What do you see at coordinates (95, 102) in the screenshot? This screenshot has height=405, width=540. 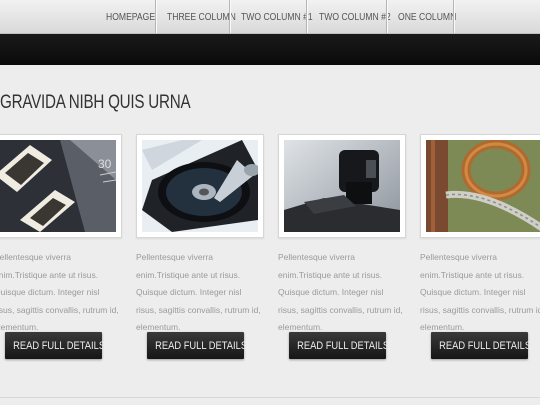 I see `section-title: GRAVIDA NIBH QUIS URNA` at bounding box center [95, 102].